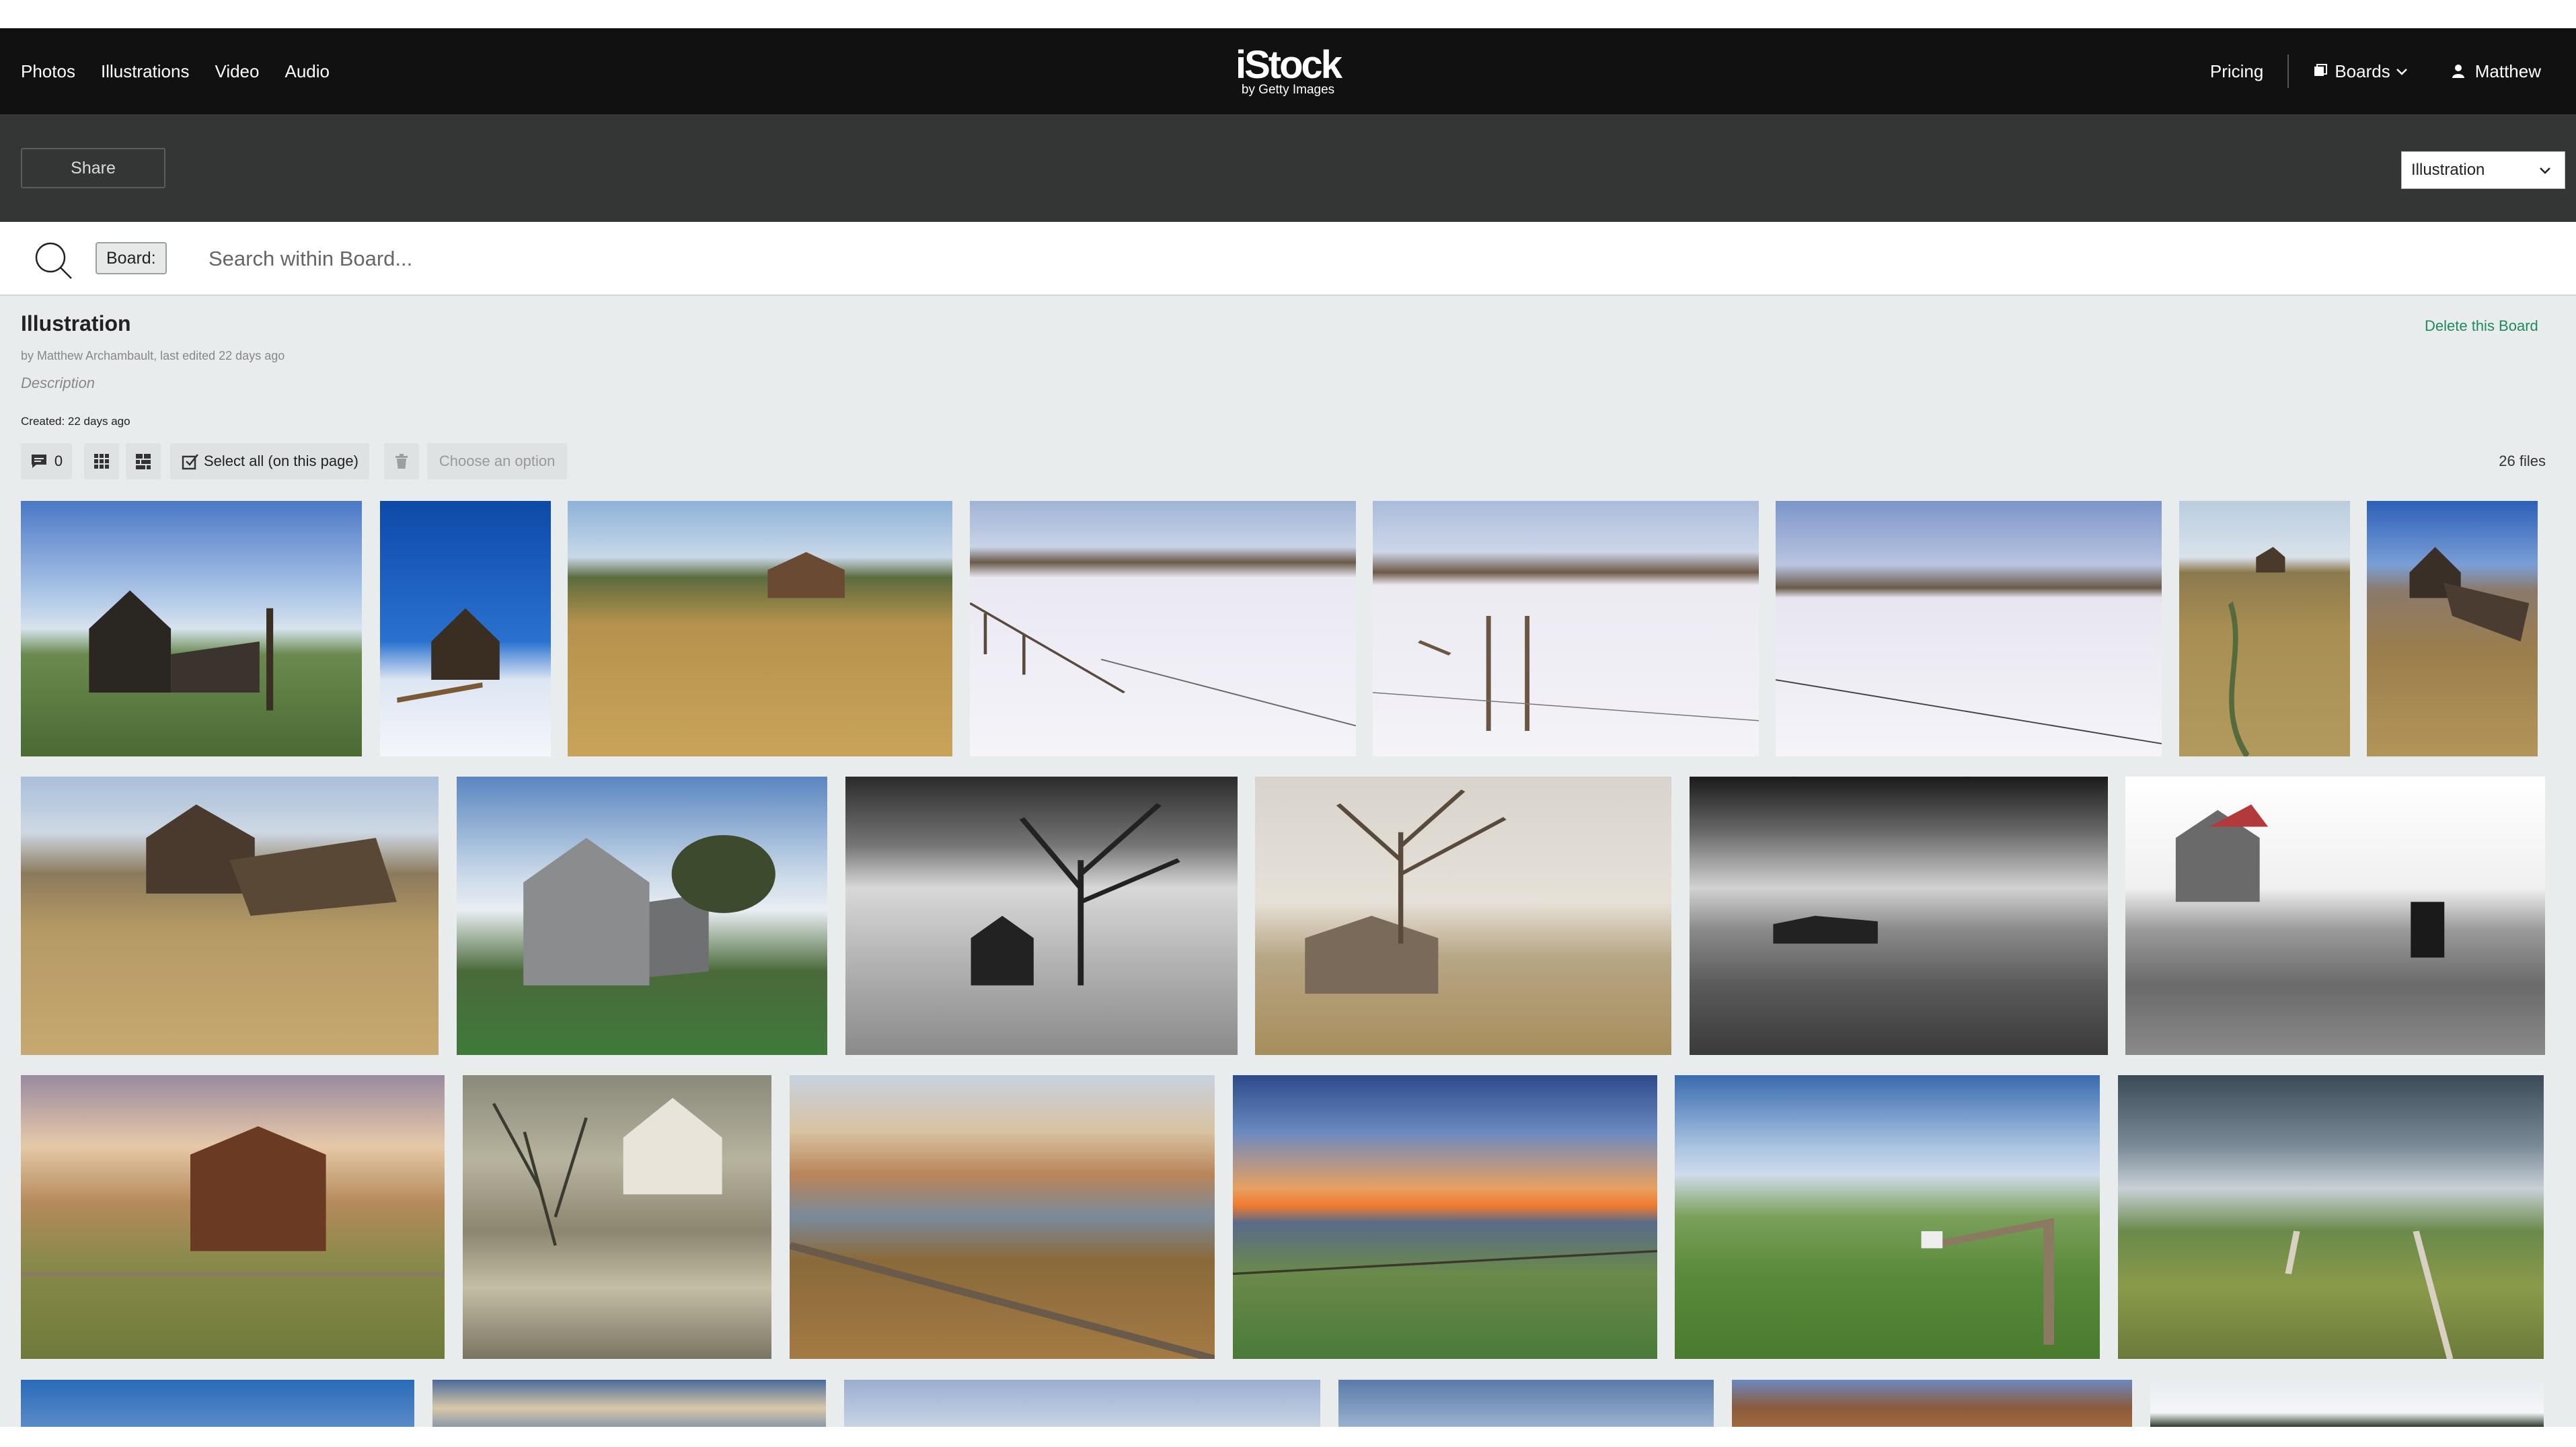 The width and height of the screenshot is (2576, 1447). What do you see at coordinates (1288, 168) in the screenshot?
I see `board-toolbar: Share Illustration` at bounding box center [1288, 168].